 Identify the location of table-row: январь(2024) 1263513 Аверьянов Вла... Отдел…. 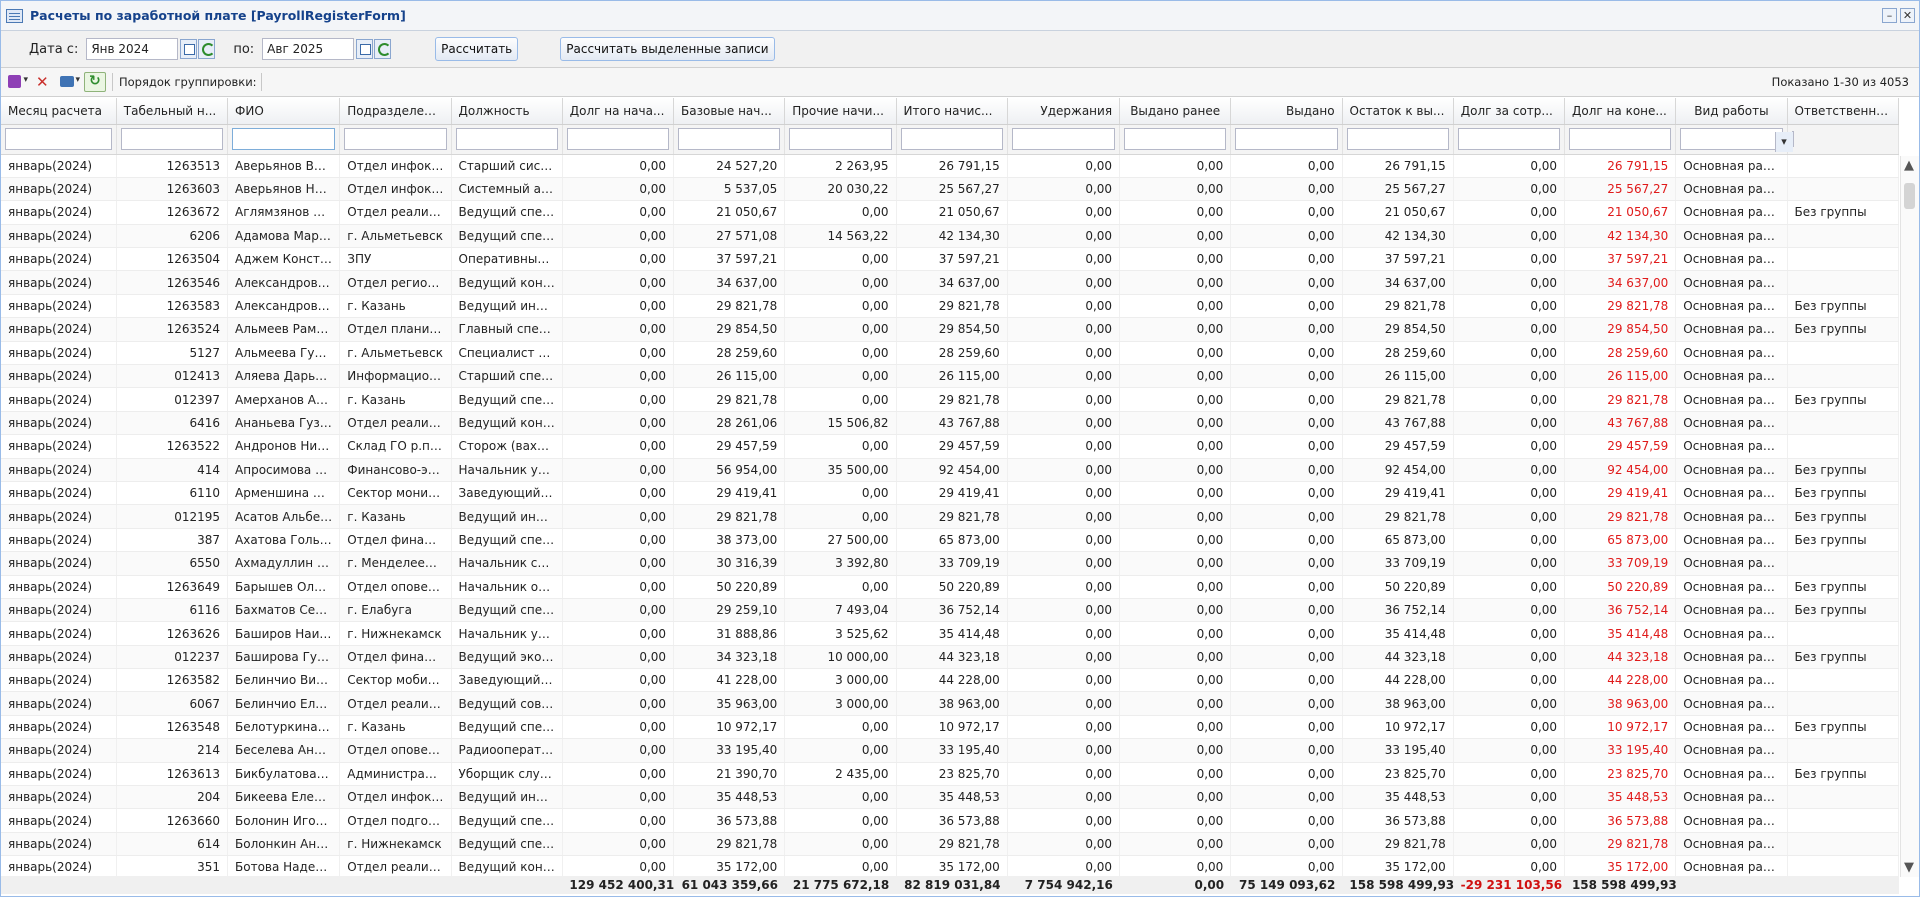
(950, 166).